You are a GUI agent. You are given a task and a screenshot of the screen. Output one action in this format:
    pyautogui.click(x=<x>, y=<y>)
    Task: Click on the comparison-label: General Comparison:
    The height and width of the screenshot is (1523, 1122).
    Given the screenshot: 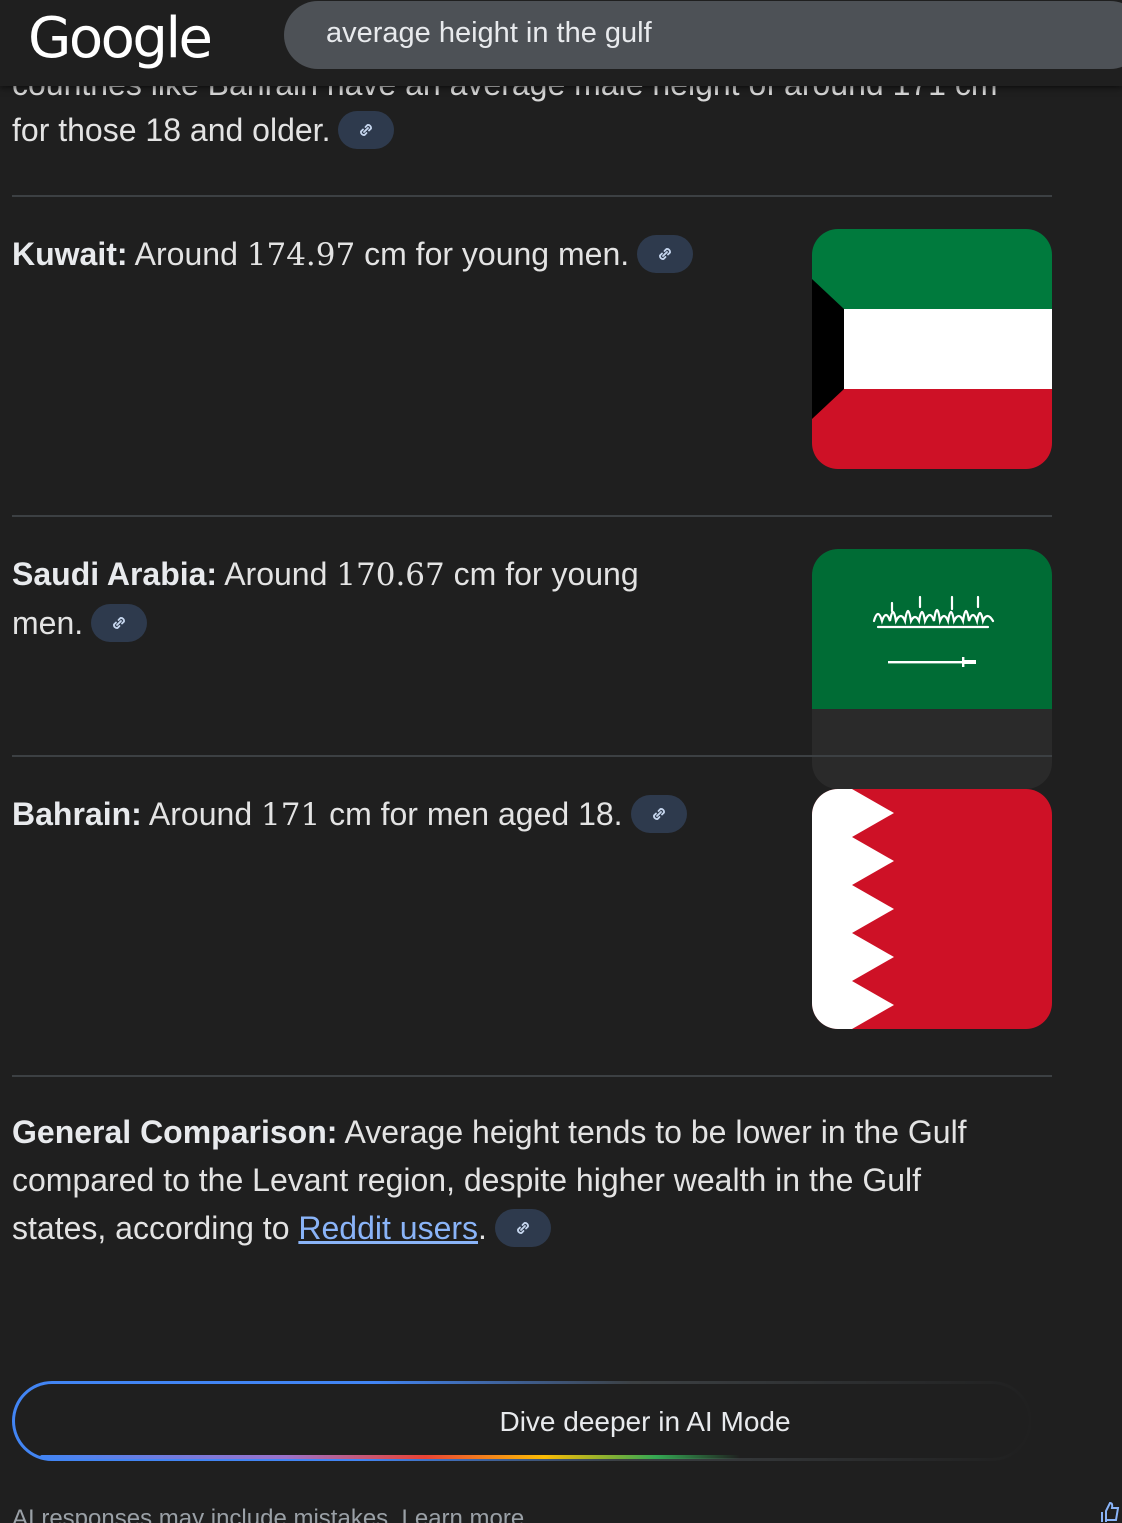 What is the action you would take?
    pyautogui.click(x=175, y=1132)
    